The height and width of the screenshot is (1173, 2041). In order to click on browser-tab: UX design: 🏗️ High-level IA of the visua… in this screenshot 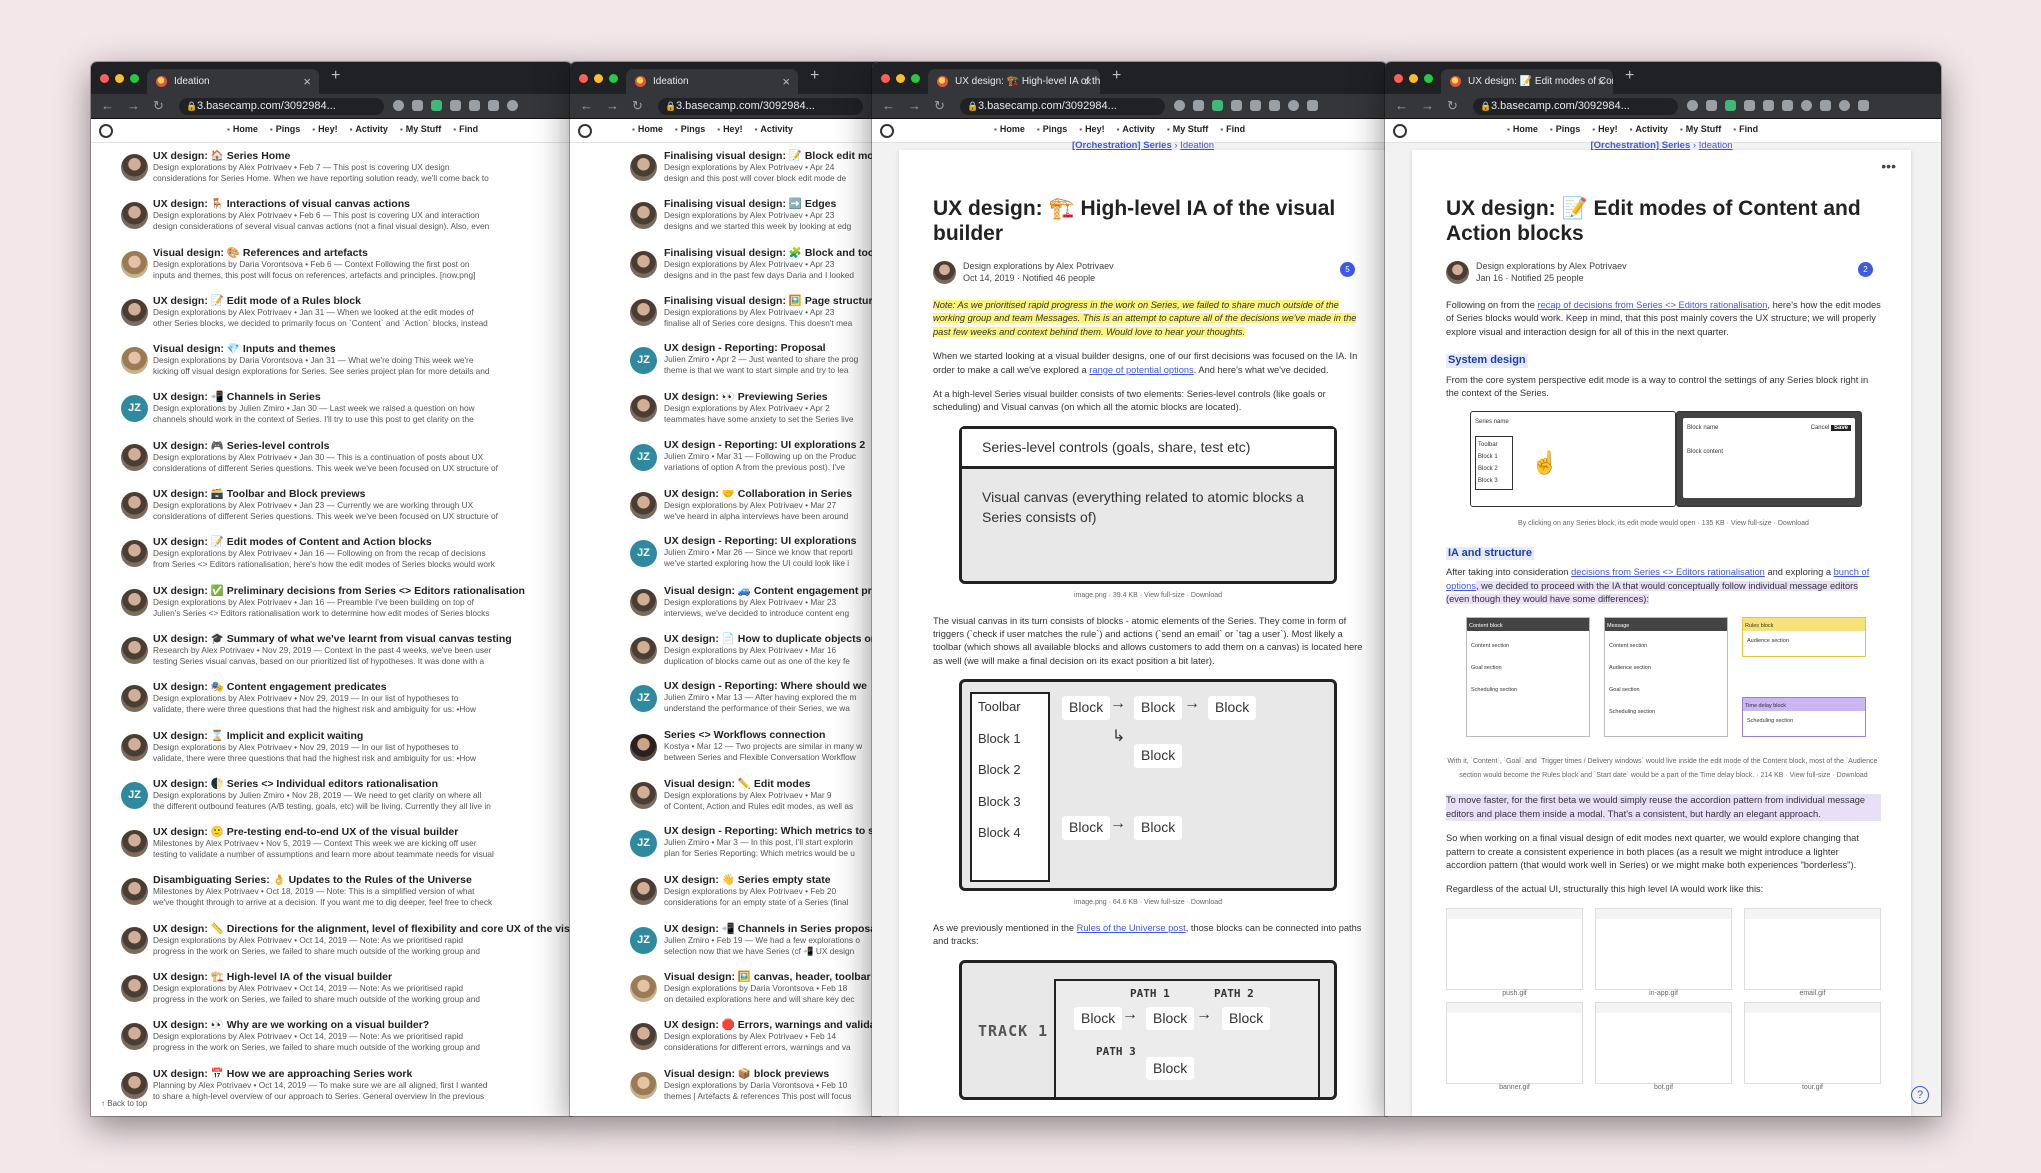, I will do `click(1014, 81)`.